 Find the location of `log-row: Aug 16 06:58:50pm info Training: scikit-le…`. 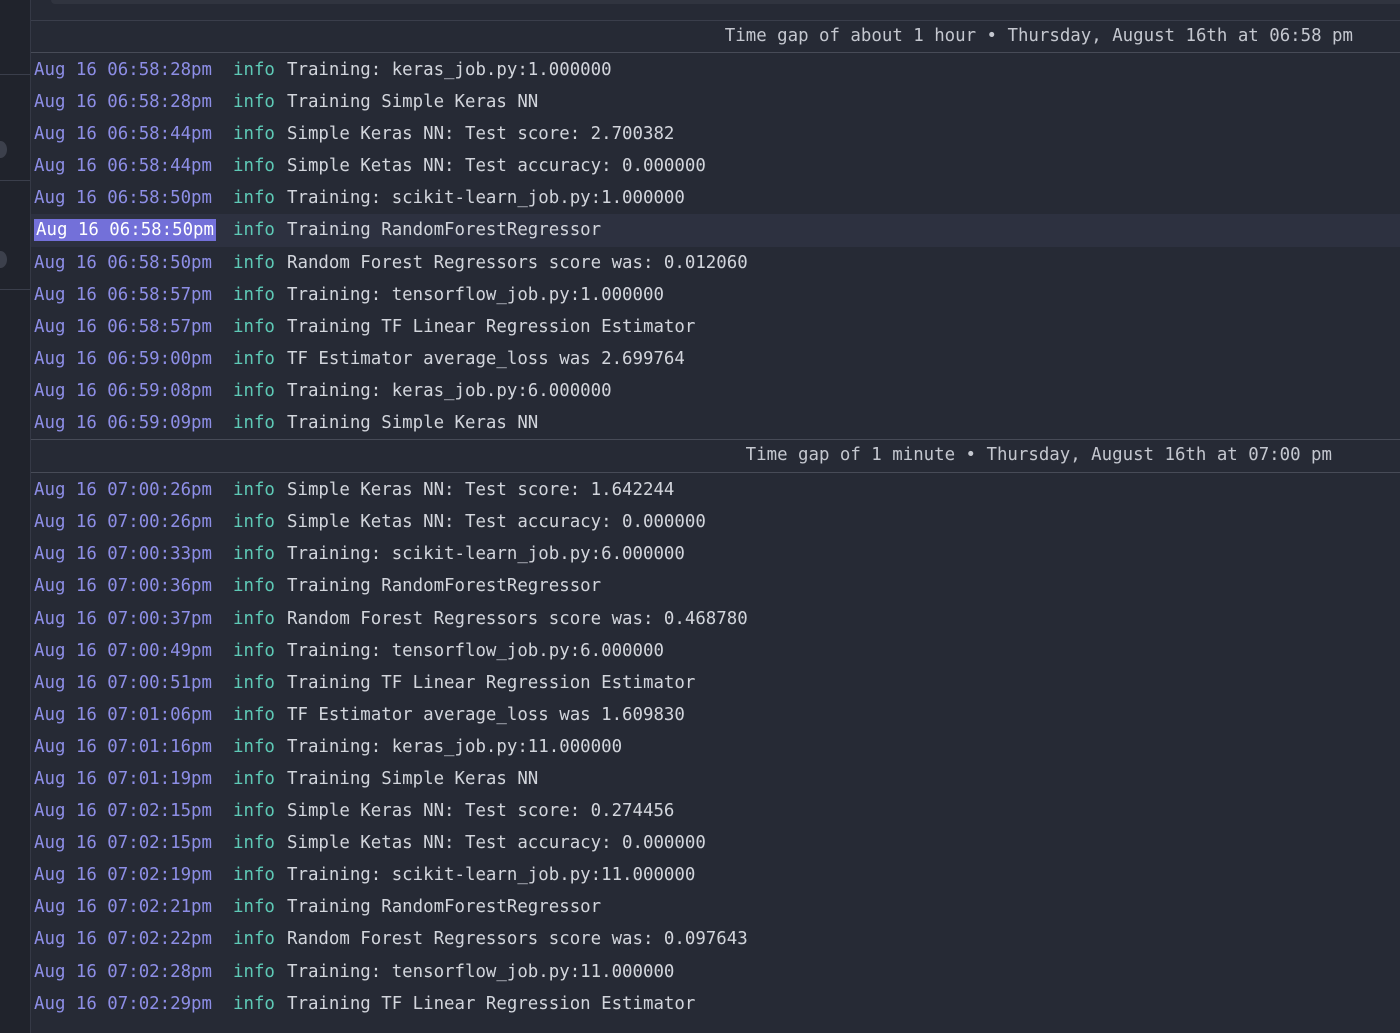

log-row: Aug 16 06:58:50pm info Training: scikit-le… is located at coordinates (715, 198).